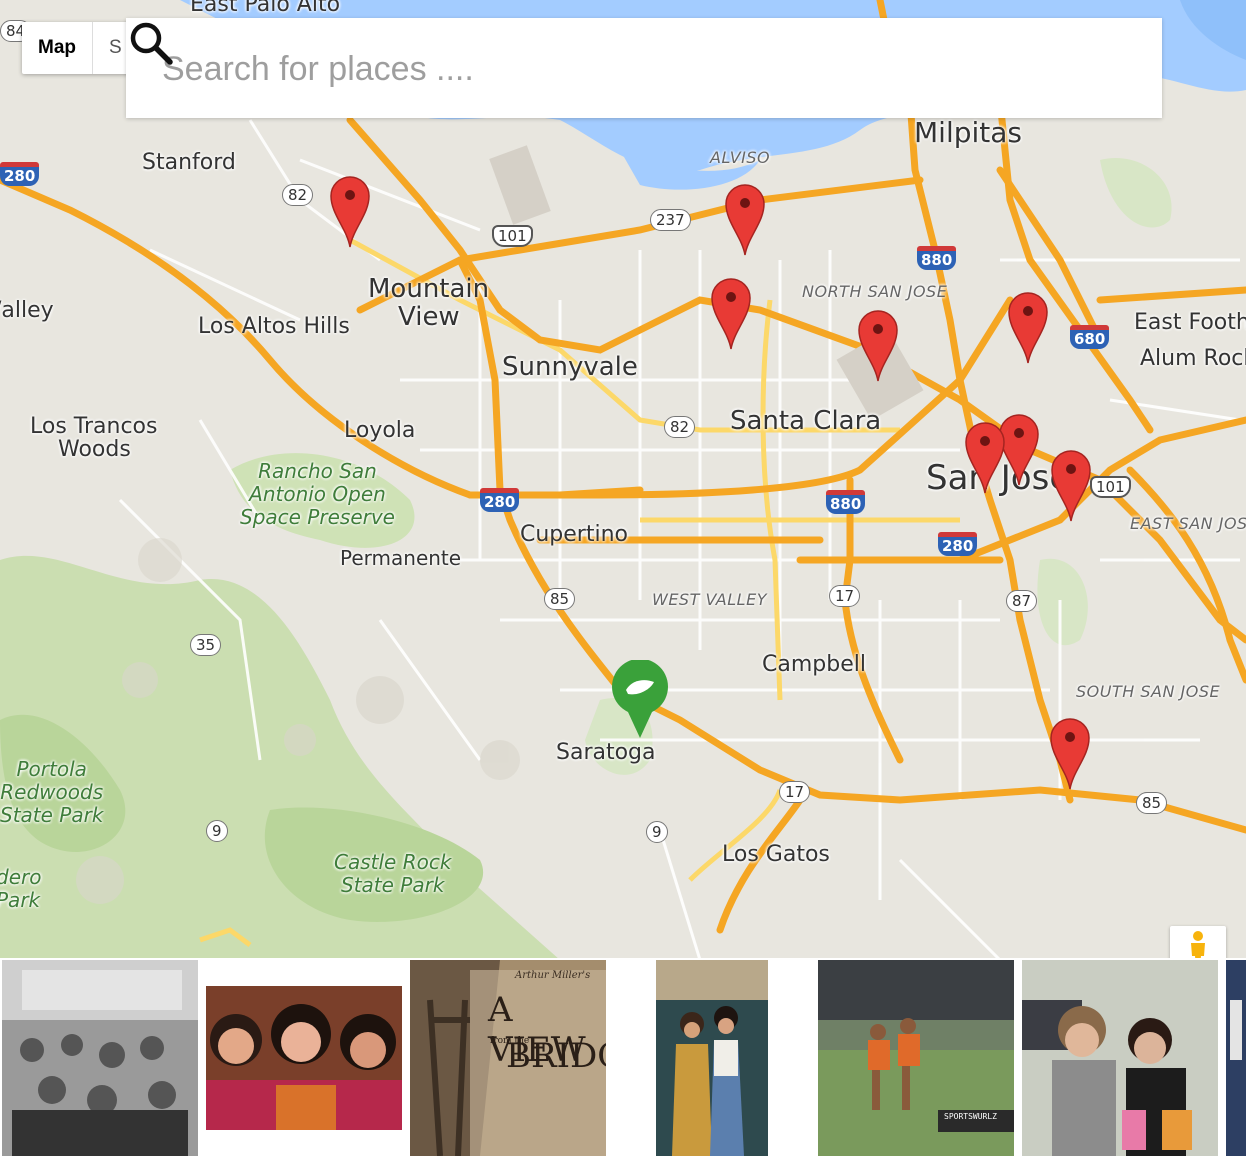 The height and width of the screenshot is (1158, 1246). What do you see at coordinates (189, 162) in the screenshot?
I see `place-stanford: Stanford` at bounding box center [189, 162].